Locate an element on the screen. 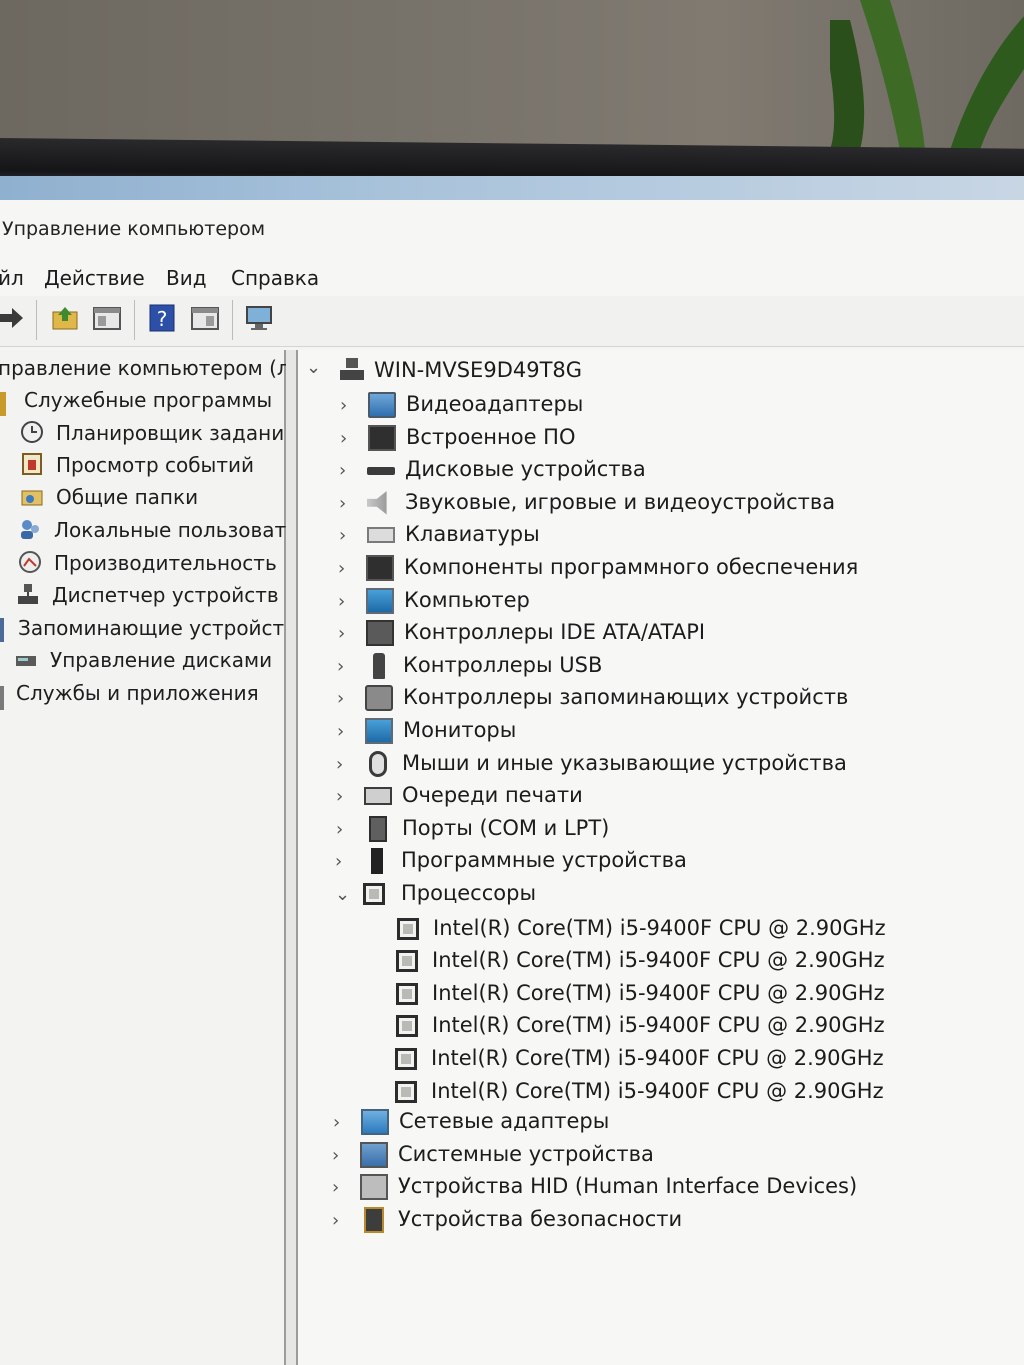 Image resolution: width=1024 pixels, height=1365 pixels. device-category-label: Очереди печати is located at coordinates (492, 795).